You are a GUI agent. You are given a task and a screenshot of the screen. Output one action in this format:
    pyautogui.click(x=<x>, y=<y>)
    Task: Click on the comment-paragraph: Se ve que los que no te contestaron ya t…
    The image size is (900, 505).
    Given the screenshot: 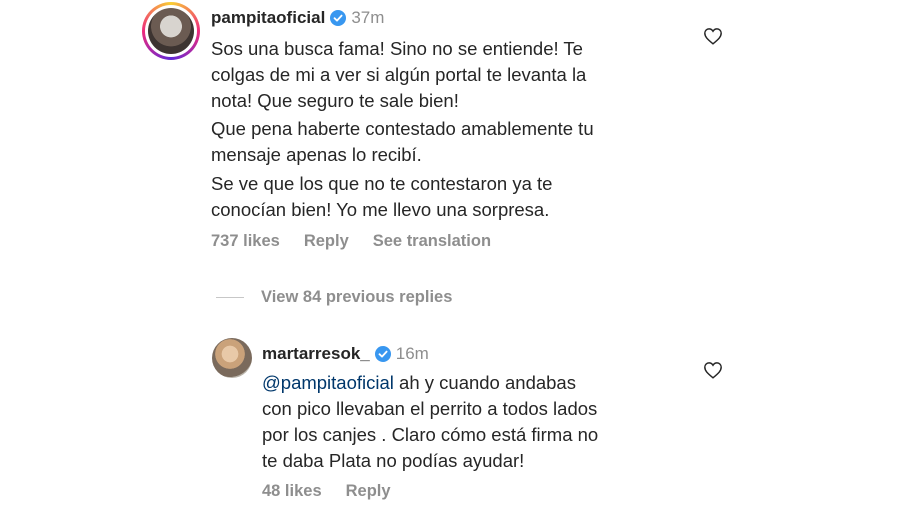 What is the action you would take?
    pyautogui.click(x=381, y=197)
    